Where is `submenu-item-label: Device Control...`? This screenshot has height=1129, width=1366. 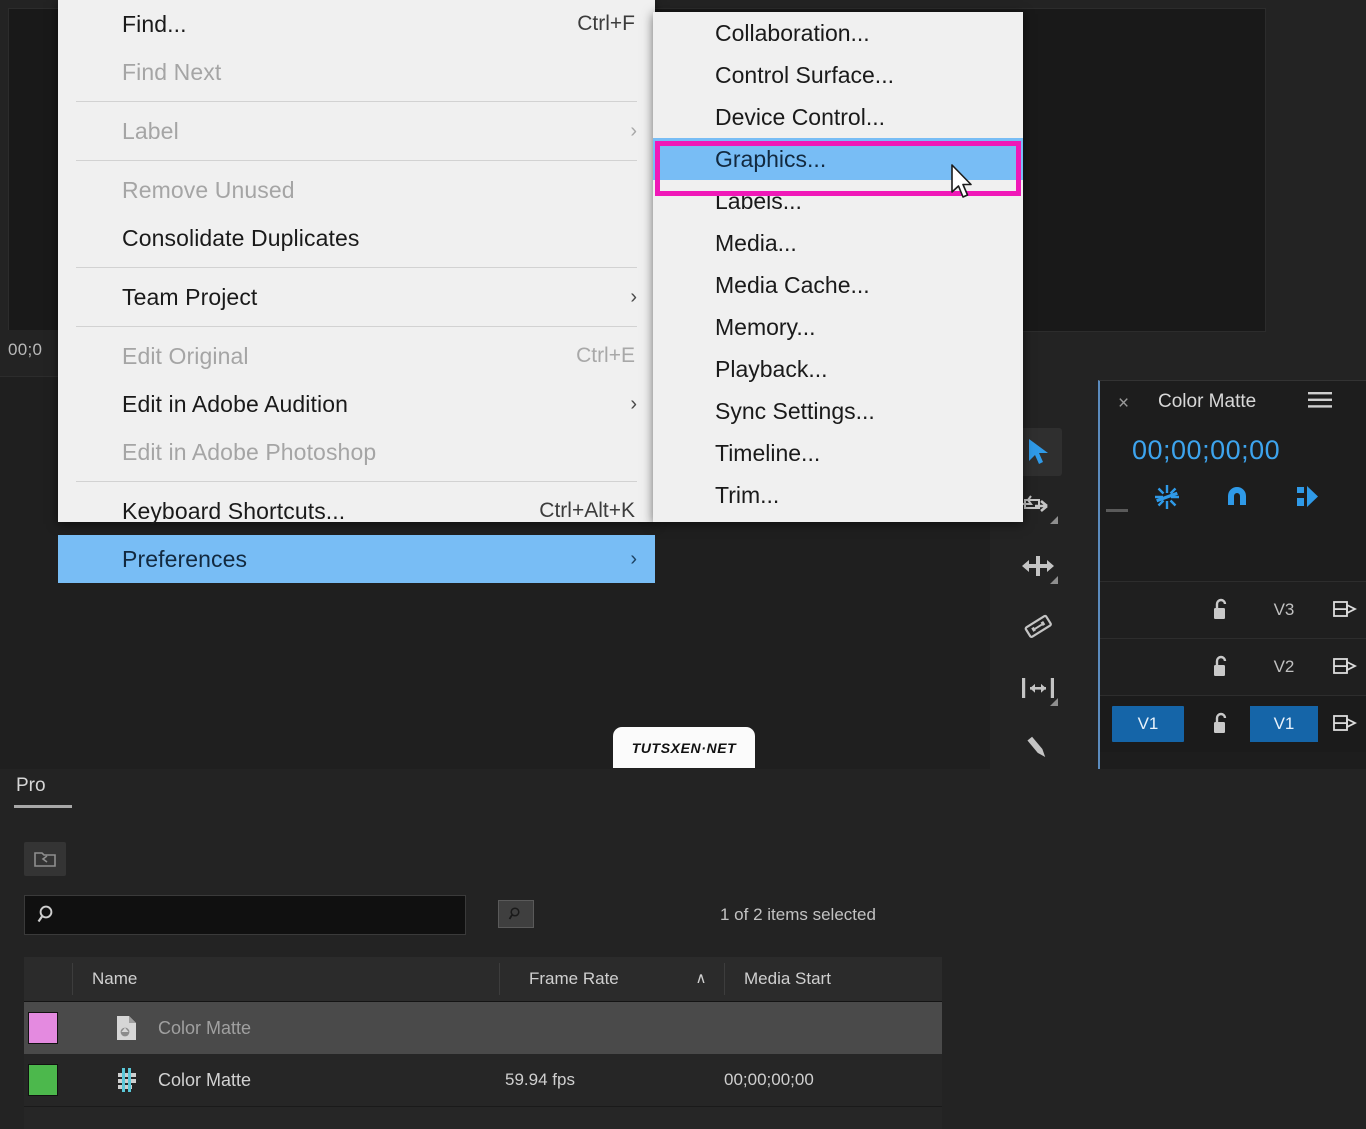 submenu-item-label: Device Control... is located at coordinates (800, 116).